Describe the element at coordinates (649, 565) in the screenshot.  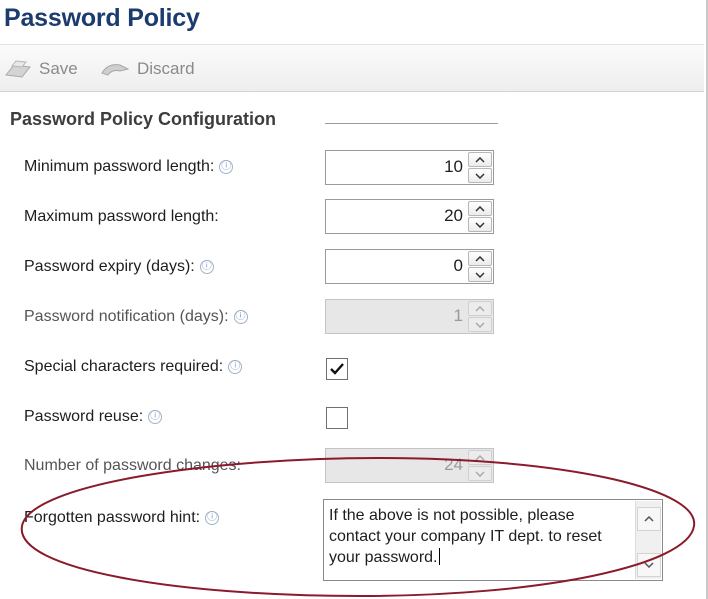
I see `scroll-down-icon` at that location.